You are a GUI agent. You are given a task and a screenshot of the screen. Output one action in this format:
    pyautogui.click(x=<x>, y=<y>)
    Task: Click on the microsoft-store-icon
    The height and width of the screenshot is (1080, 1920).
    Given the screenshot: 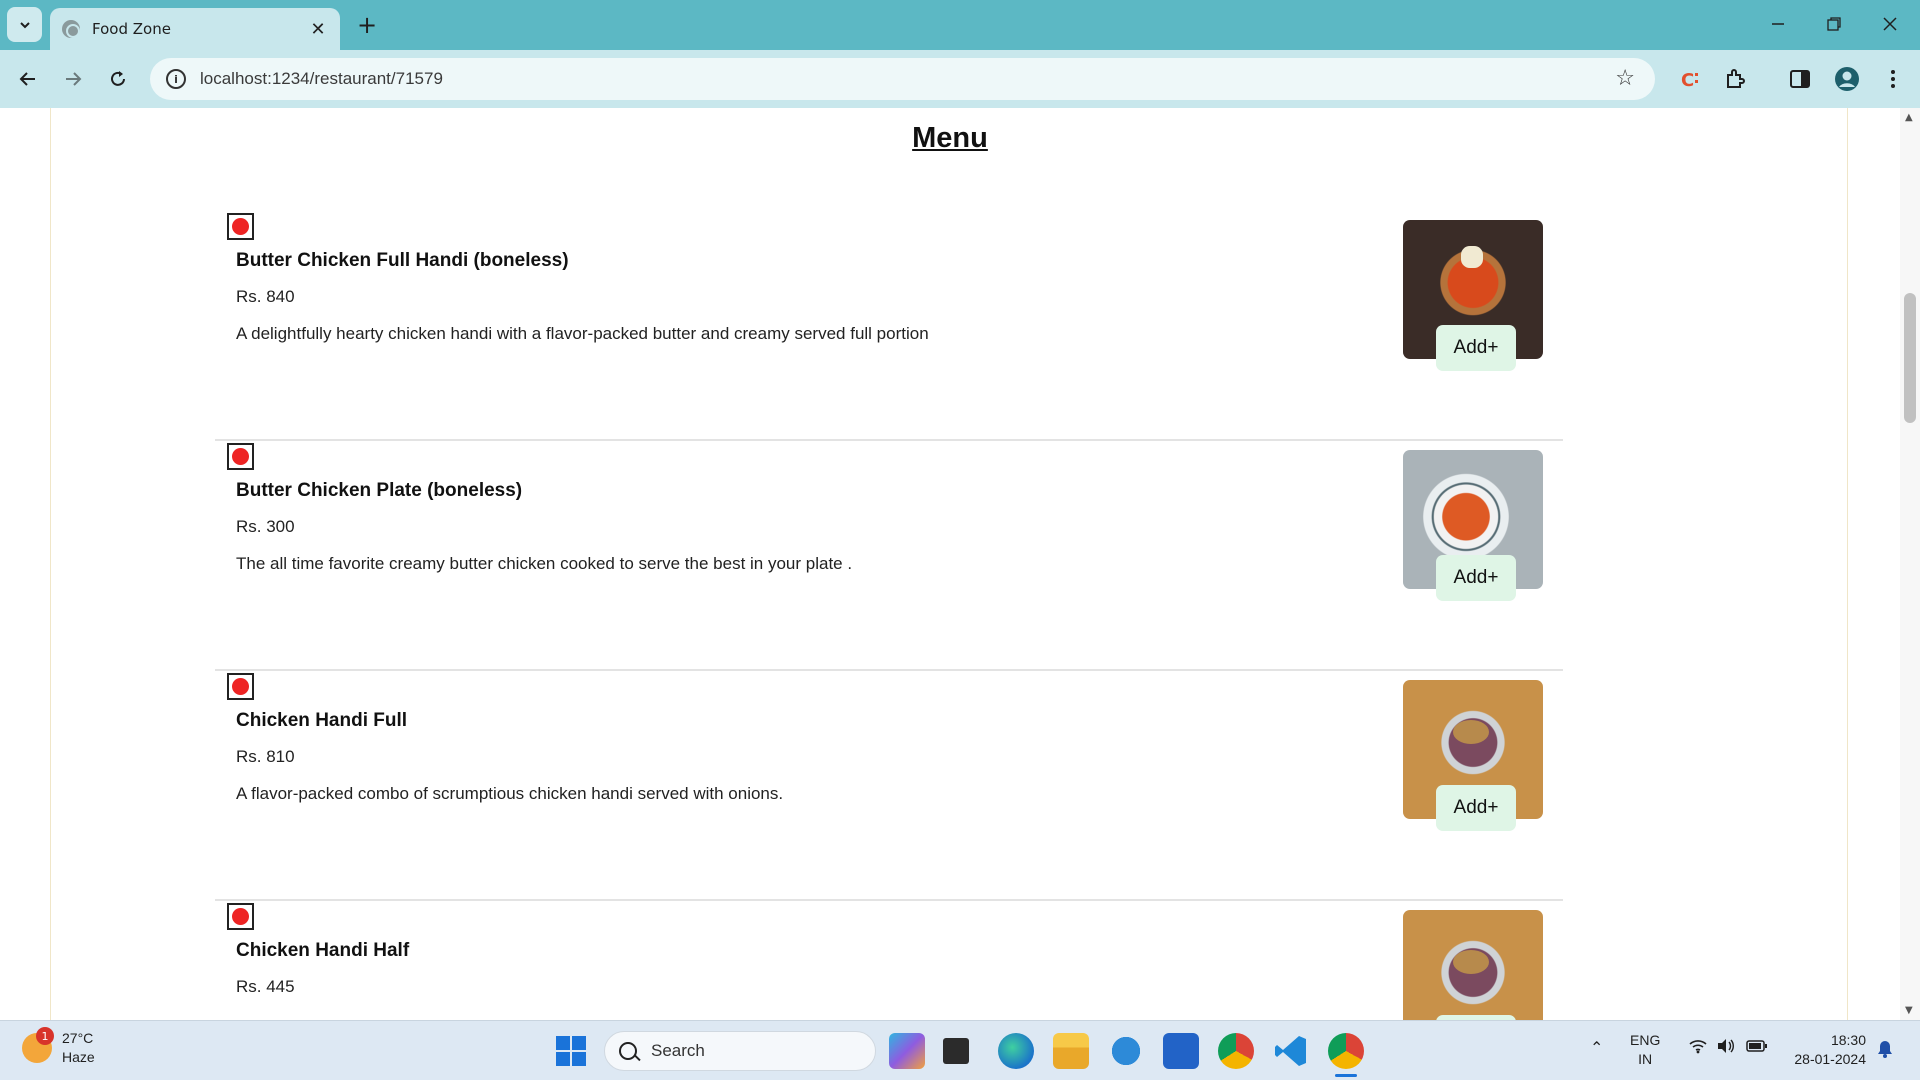 What is the action you would take?
    pyautogui.click(x=1181, y=1051)
    